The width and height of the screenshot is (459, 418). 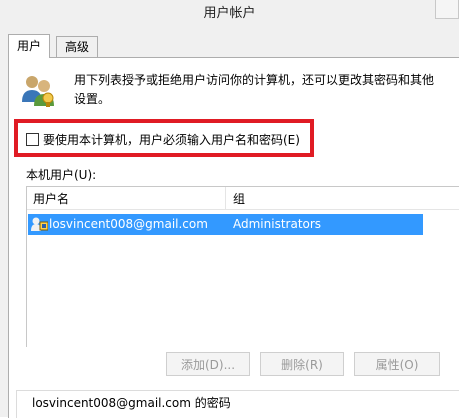 I want to click on tab-advanced: 高级, so click(x=77, y=46).